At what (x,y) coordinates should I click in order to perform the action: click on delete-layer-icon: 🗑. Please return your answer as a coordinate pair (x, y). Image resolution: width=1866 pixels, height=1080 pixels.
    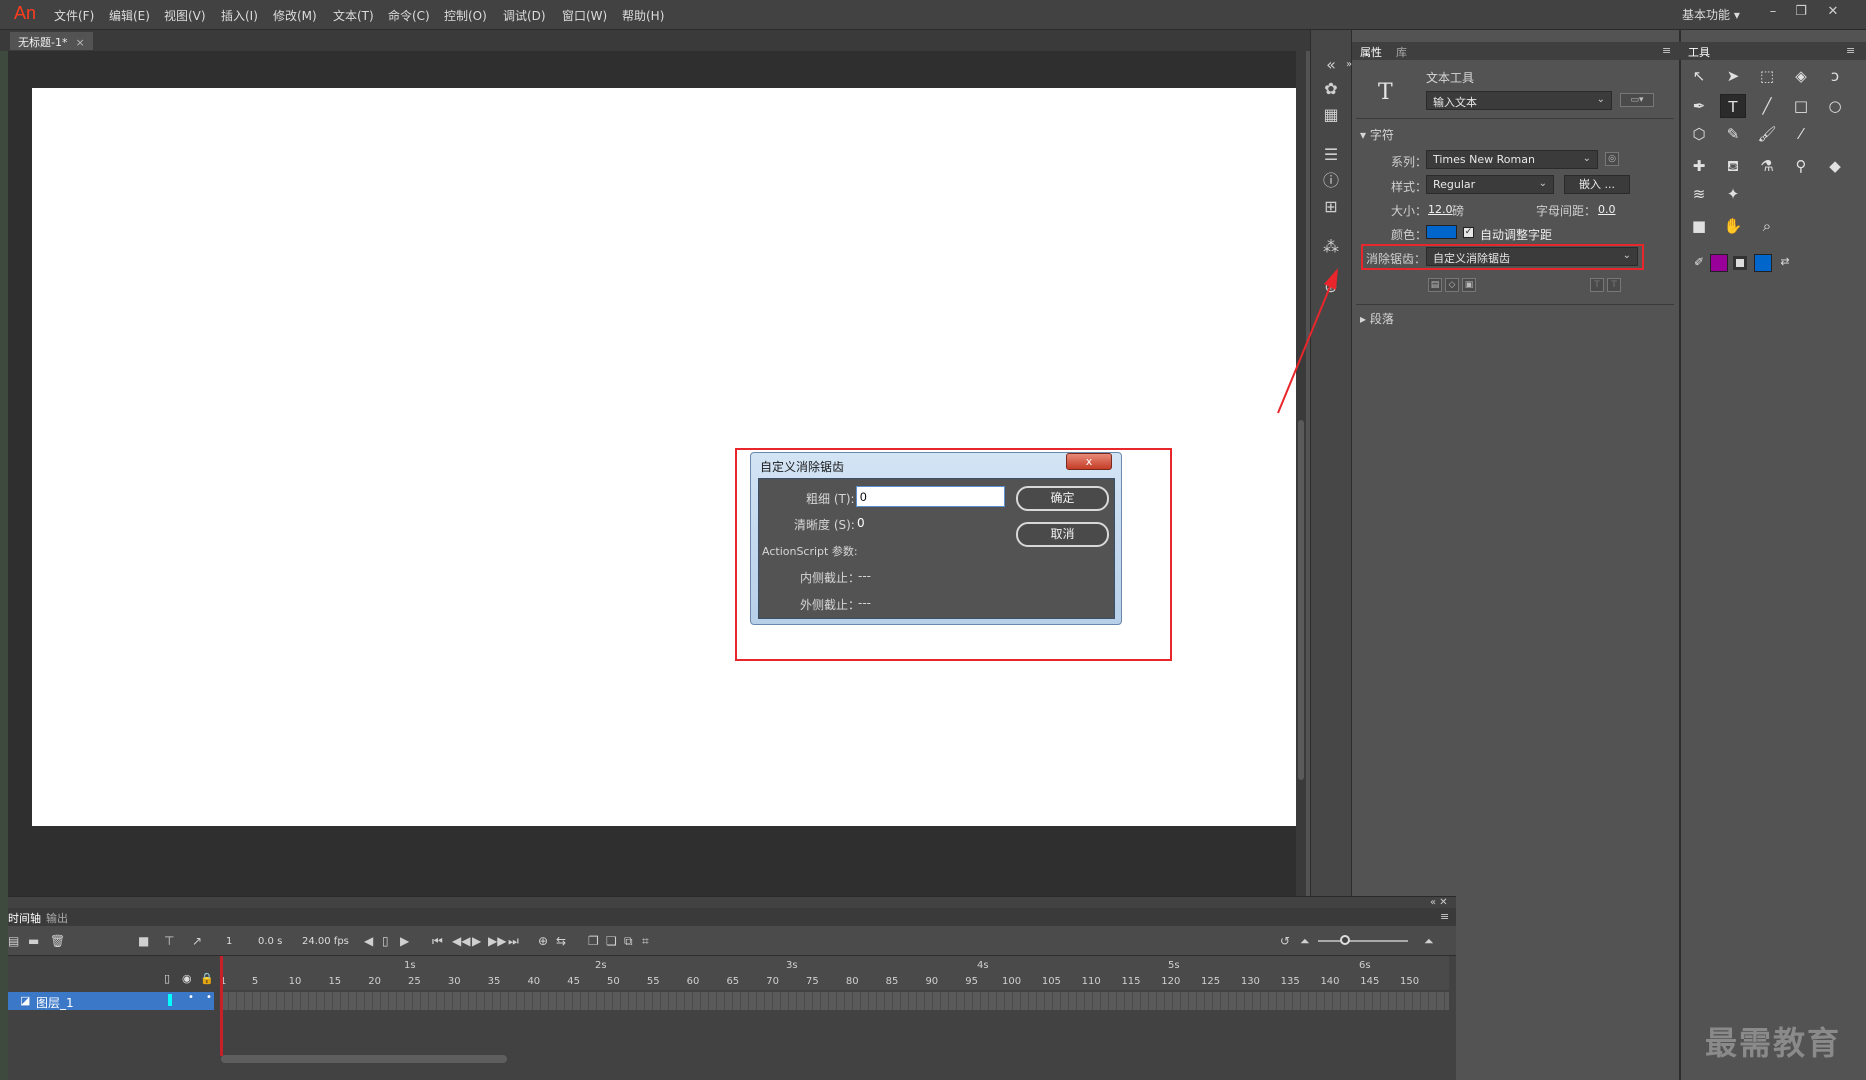
    Looking at the image, I should click on (57, 941).